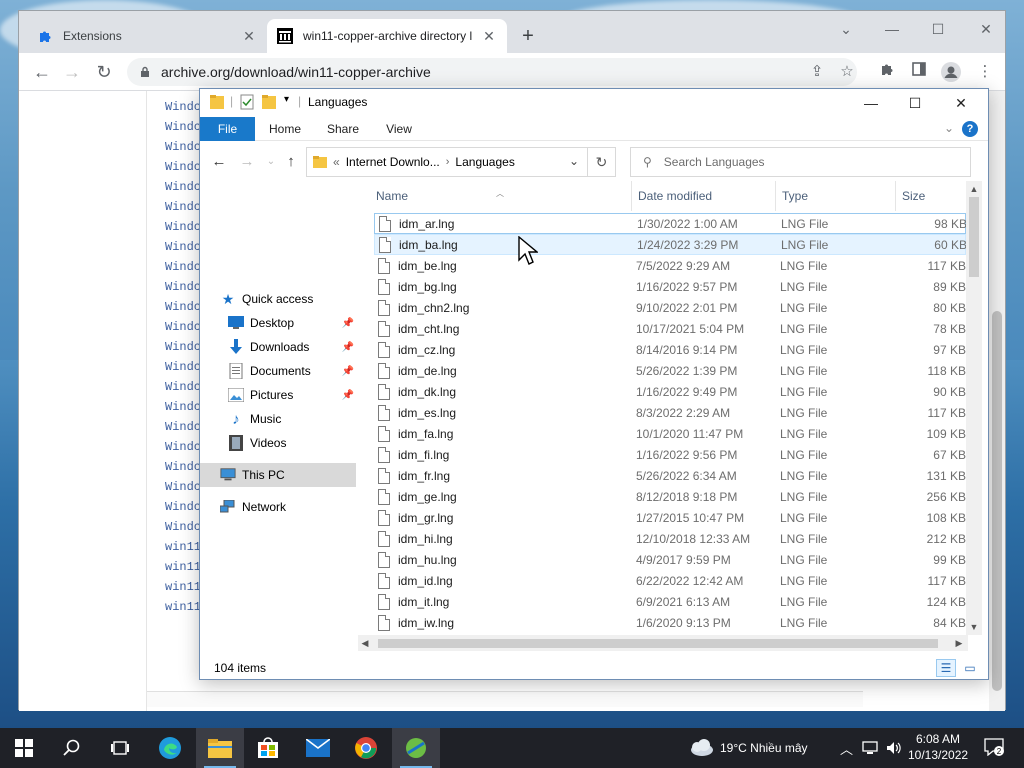 The width and height of the screenshot is (1024, 768). I want to click on side-panel-icon, so click(919, 72).